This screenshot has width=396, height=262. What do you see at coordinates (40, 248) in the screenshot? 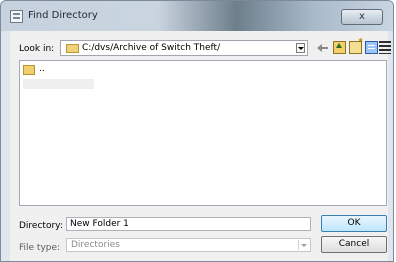
I see `filetype-label: File type:` at bounding box center [40, 248].